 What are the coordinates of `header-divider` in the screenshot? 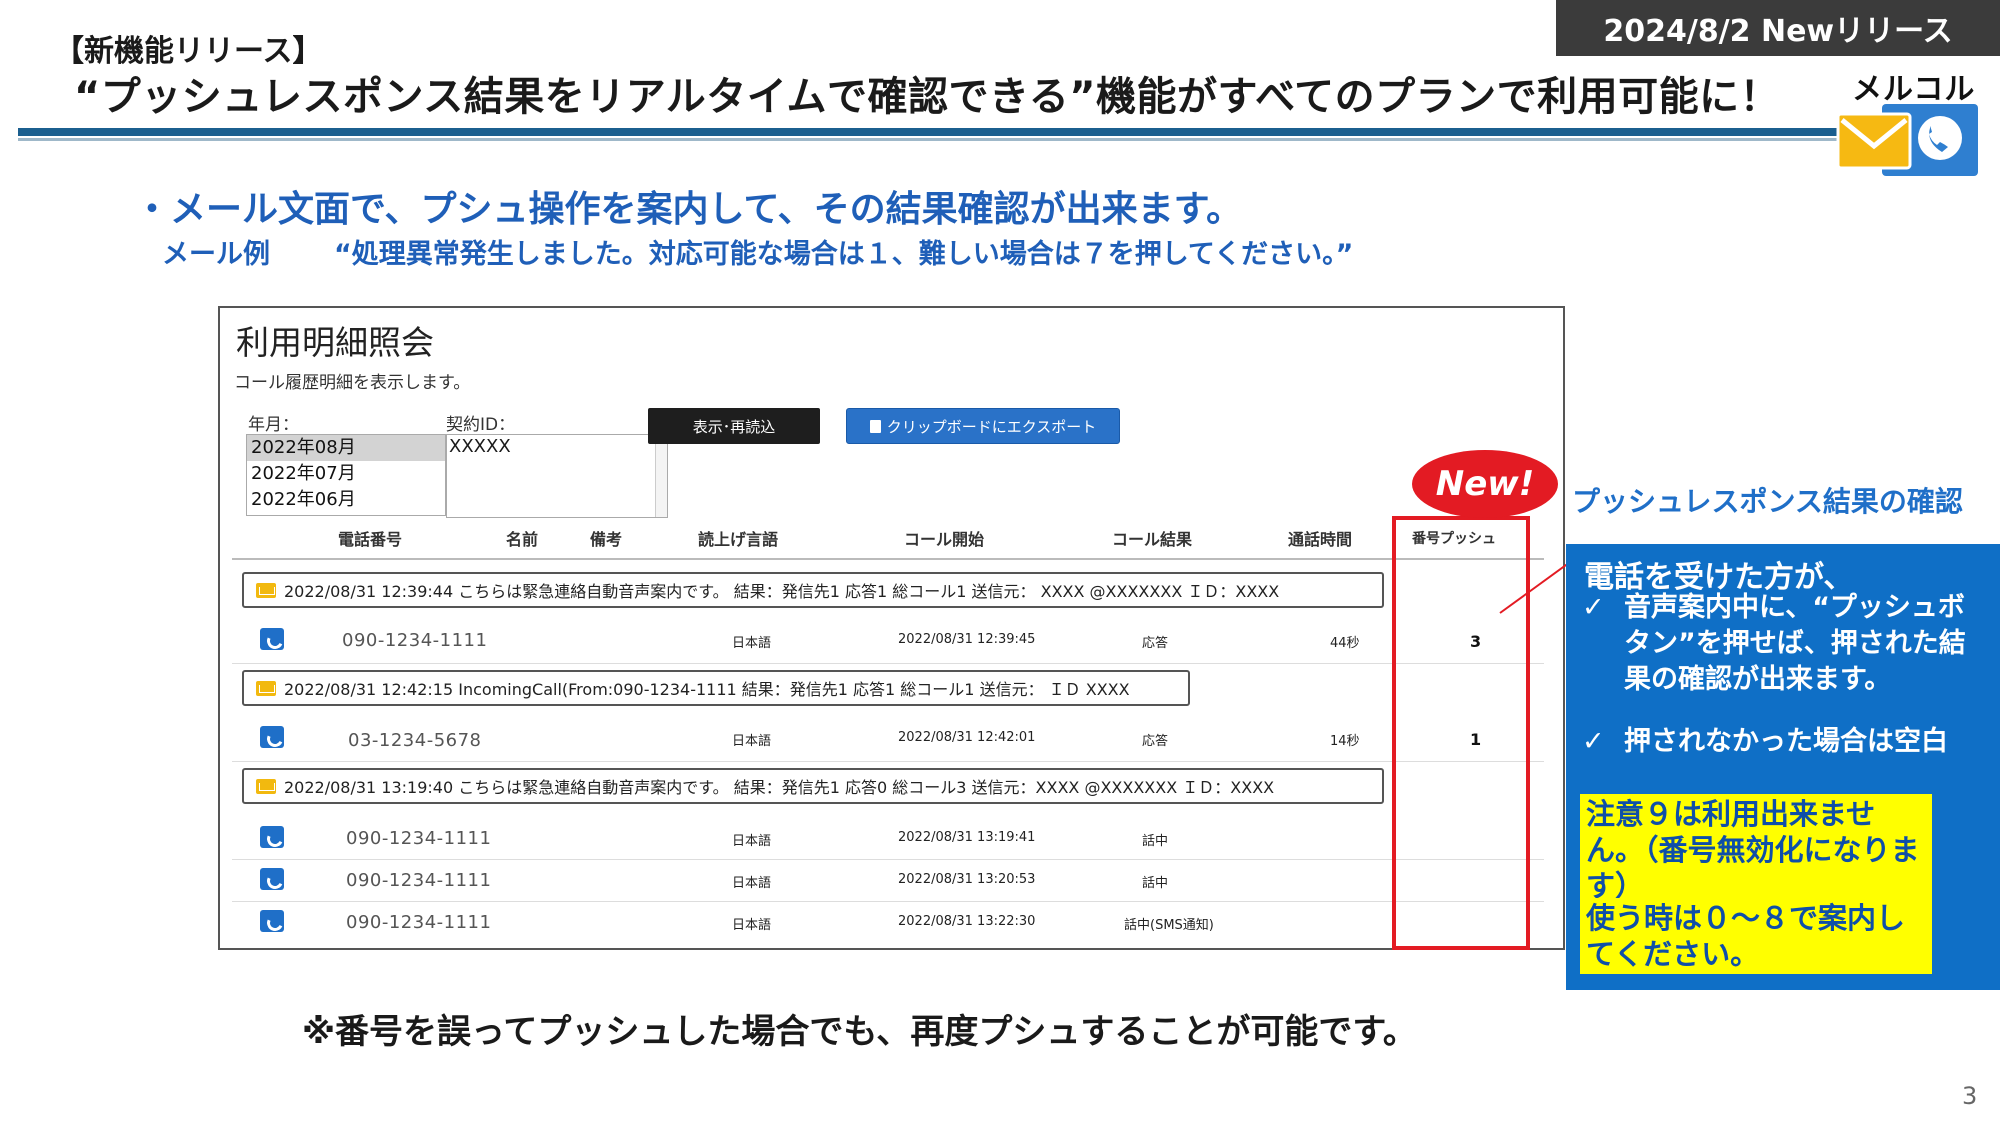 It's located at (928, 132).